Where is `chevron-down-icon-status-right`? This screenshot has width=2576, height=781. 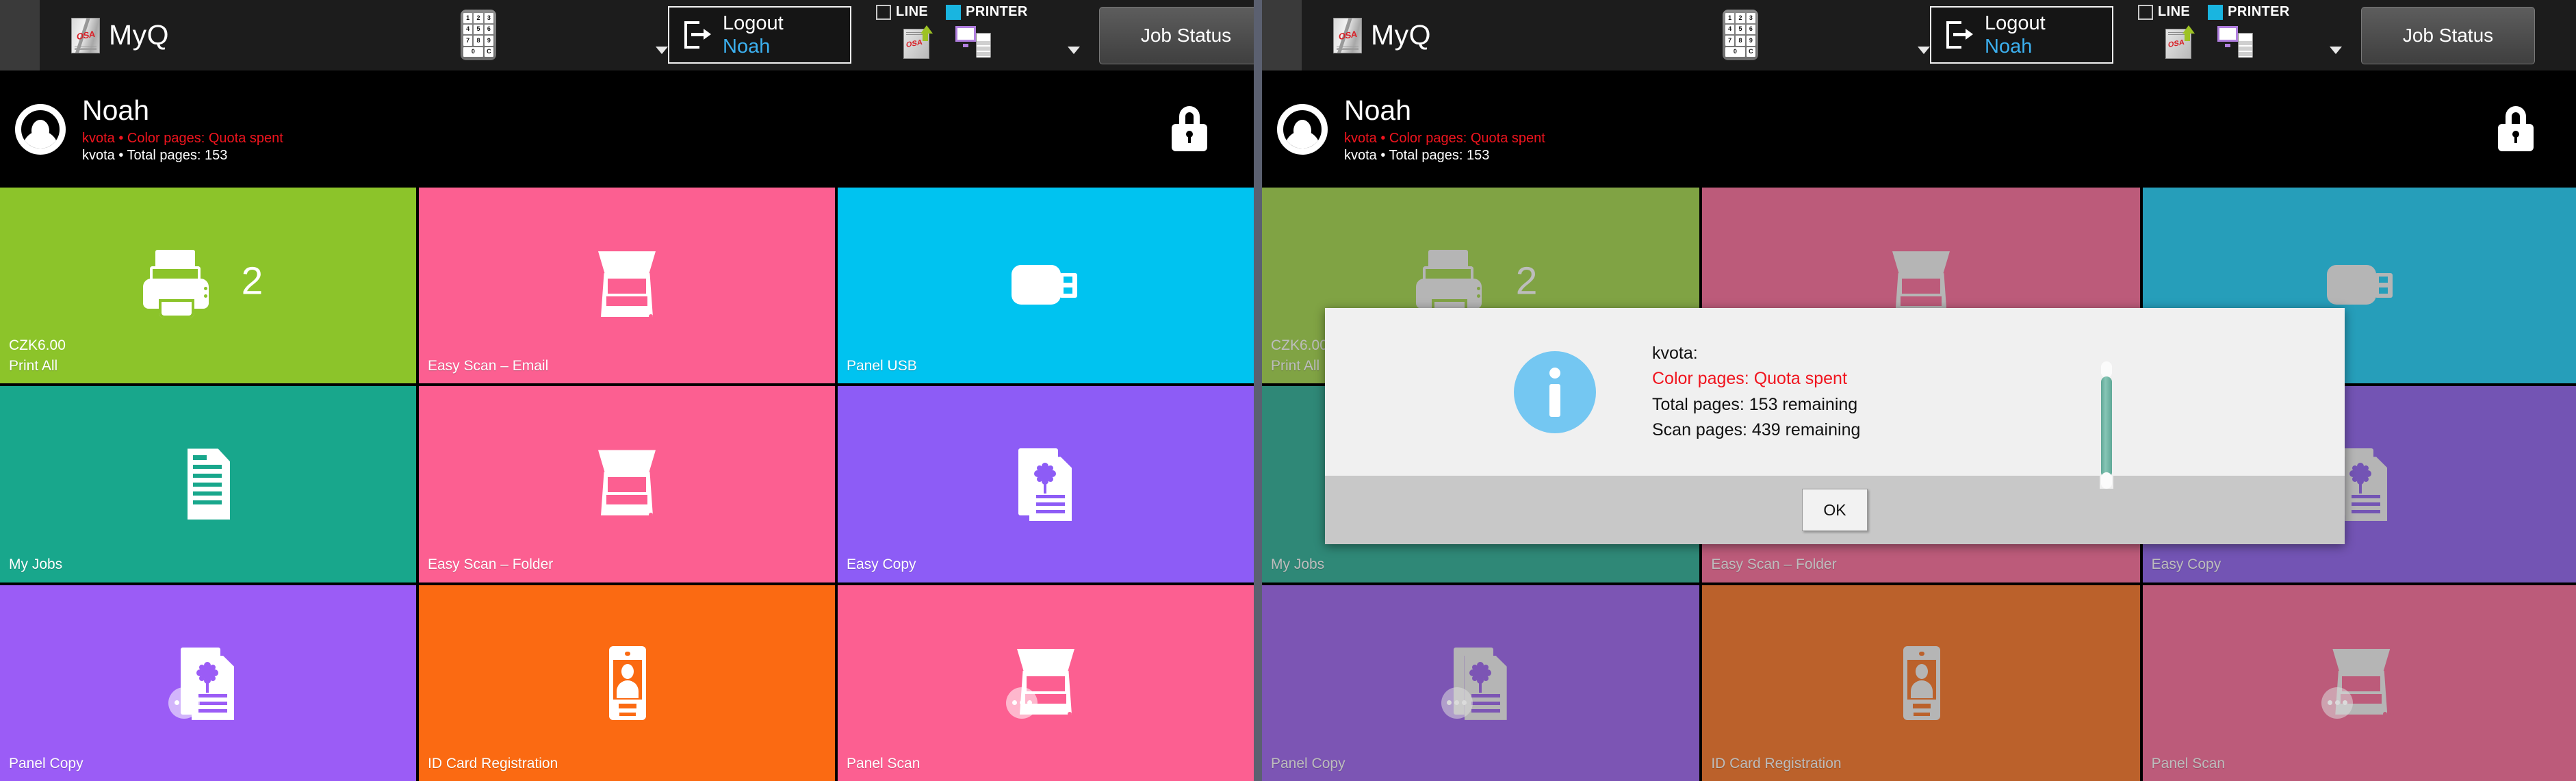
chevron-down-icon-status-right is located at coordinates (2336, 50).